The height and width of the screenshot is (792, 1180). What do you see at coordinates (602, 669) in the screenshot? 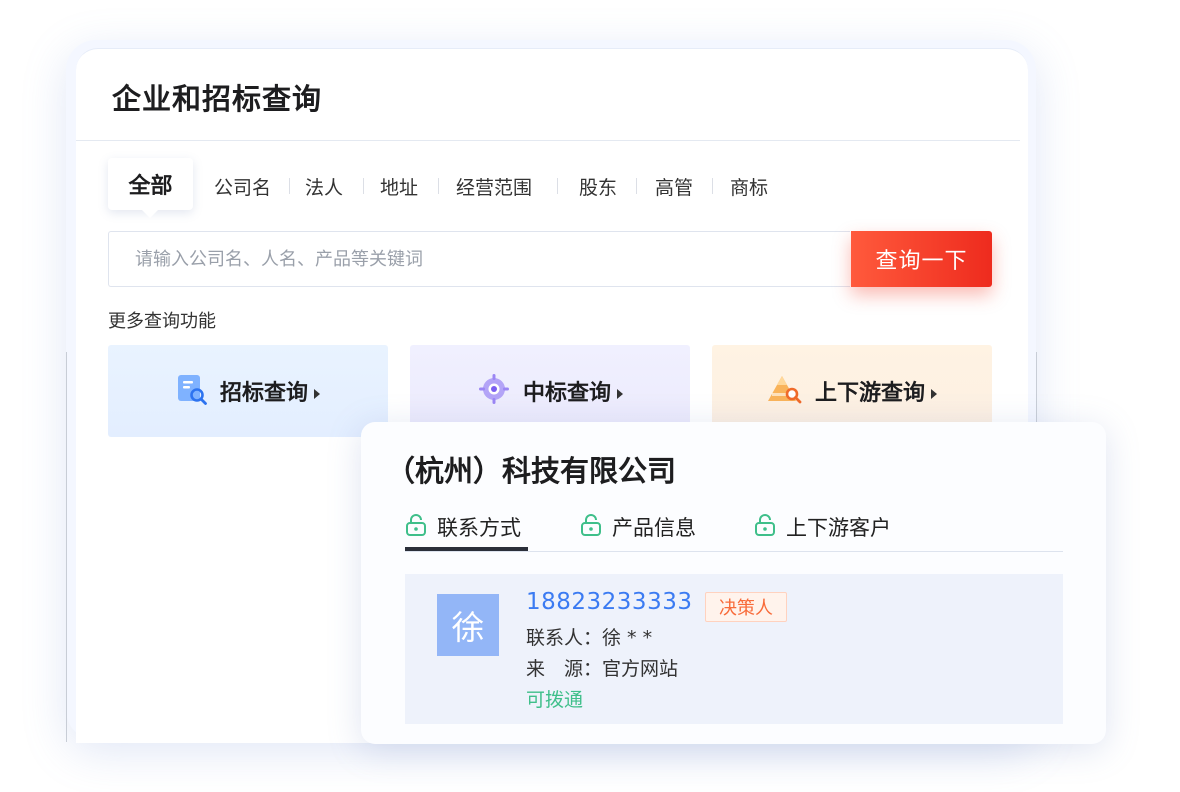
I see `contact-source: 来 源：官方网站` at bounding box center [602, 669].